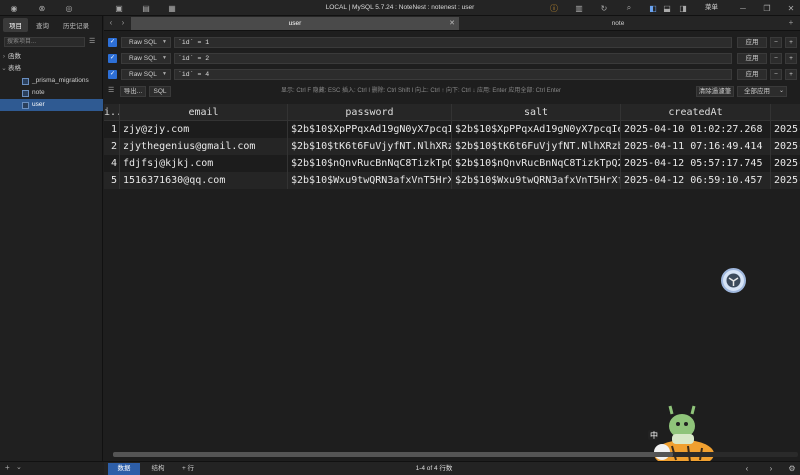  Describe the element at coordinates (711, 8) in the screenshot. I see `menu-button: 菜单` at that location.